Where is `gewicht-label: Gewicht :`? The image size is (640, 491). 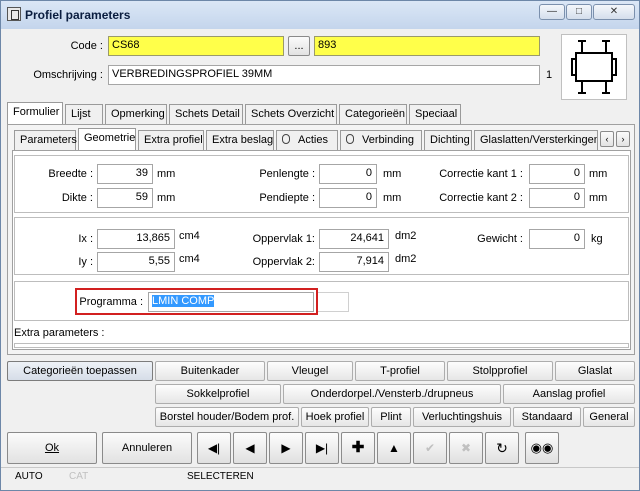
gewicht-label: Gewicht : is located at coordinates (500, 239).